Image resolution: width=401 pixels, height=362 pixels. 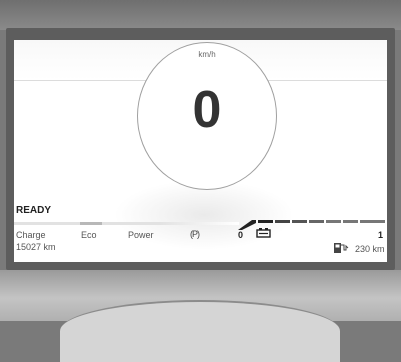 What do you see at coordinates (381, 235) in the screenshot?
I see `gauge-max-value: 1` at bounding box center [381, 235].